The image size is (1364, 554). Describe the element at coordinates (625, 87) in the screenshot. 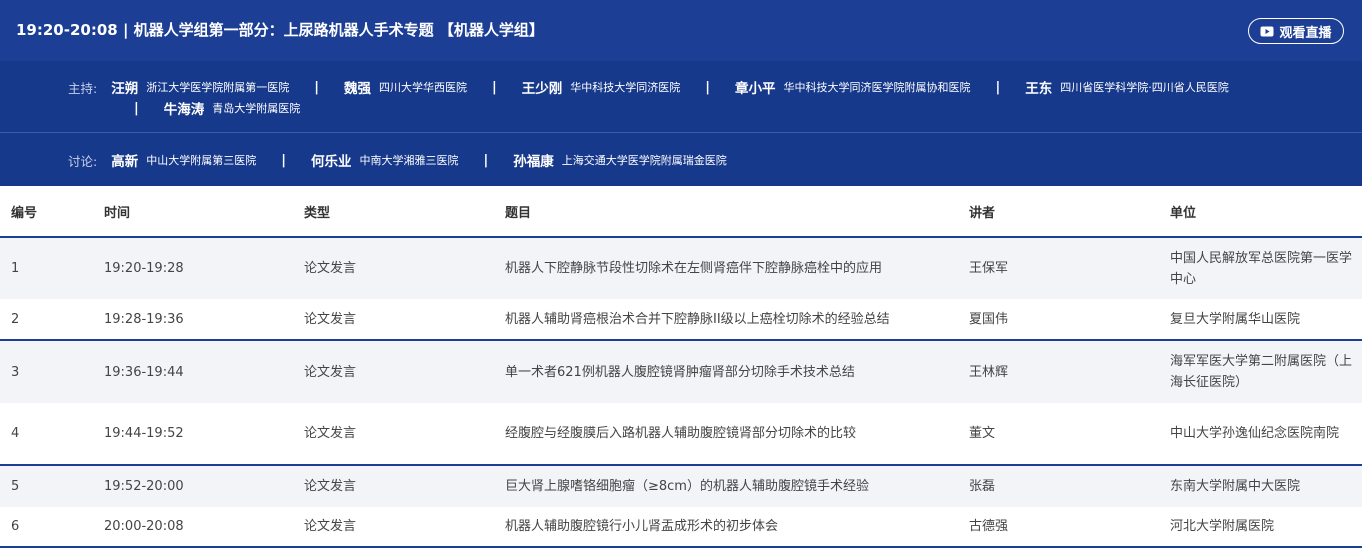

I see `host-affiliation: 华中科技大学同济医院` at that location.